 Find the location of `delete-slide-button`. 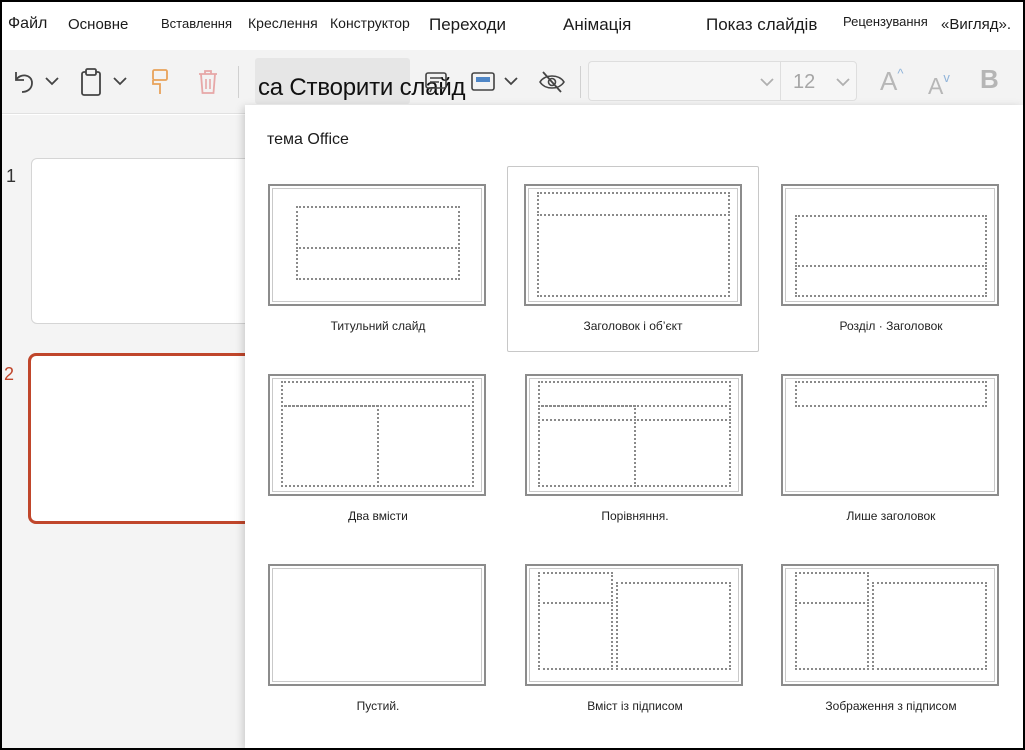

delete-slide-button is located at coordinates (208, 82).